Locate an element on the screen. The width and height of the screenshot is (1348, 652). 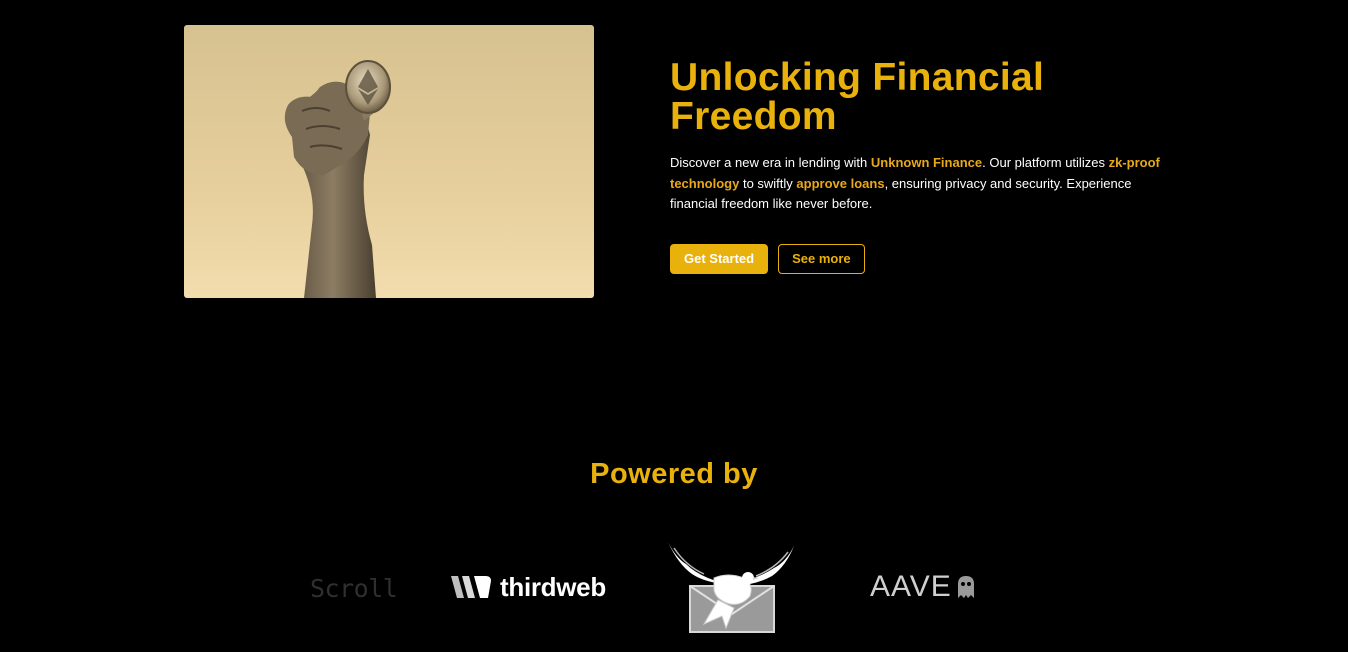
aave-logo-text: AAVE is located at coordinates (911, 586).